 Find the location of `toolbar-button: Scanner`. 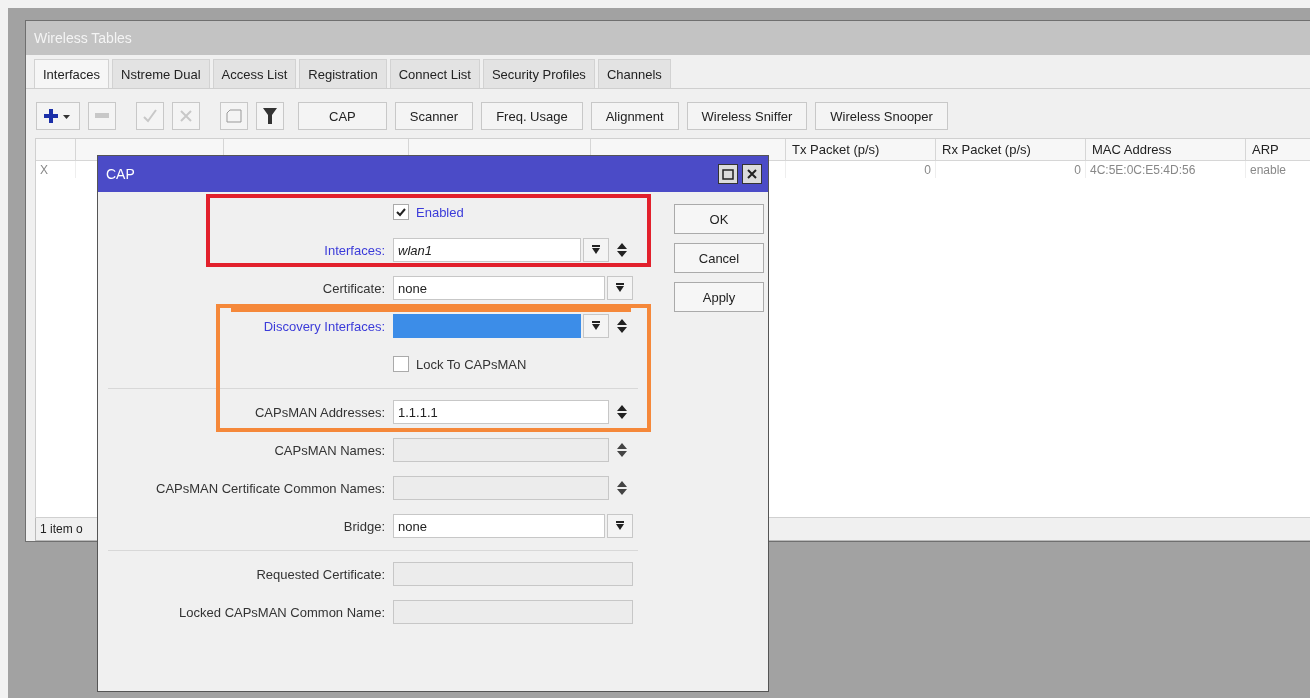

toolbar-button: Scanner is located at coordinates (434, 116).